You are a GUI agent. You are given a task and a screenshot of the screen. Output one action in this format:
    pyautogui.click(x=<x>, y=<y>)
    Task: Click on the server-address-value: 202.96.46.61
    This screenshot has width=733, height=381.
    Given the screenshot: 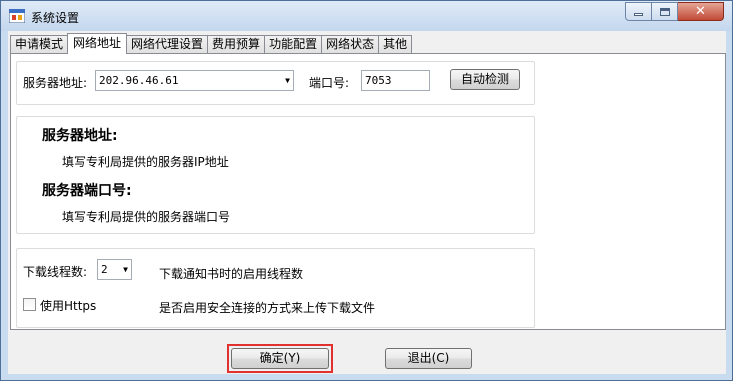 What is the action you would take?
    pyautogui.click(x=139, y=80)
    